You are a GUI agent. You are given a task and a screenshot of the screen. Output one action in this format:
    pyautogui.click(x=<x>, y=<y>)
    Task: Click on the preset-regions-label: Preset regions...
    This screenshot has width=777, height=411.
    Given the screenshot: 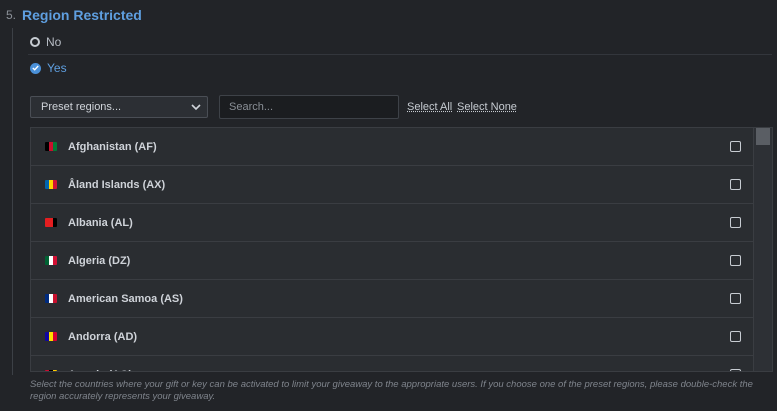 What is the action you would take?
    pyautogui.click(x=81, y=107)
    